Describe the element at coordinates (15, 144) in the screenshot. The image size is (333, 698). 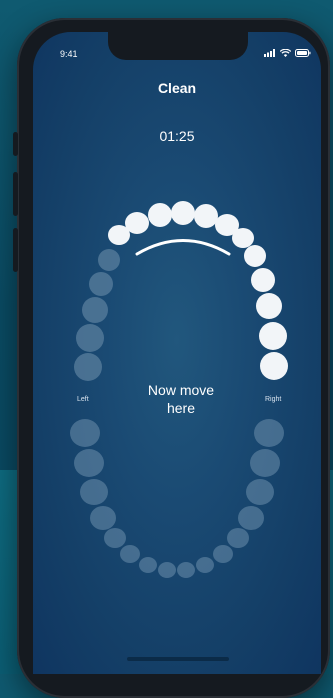
I see `mute-switch` at that location.